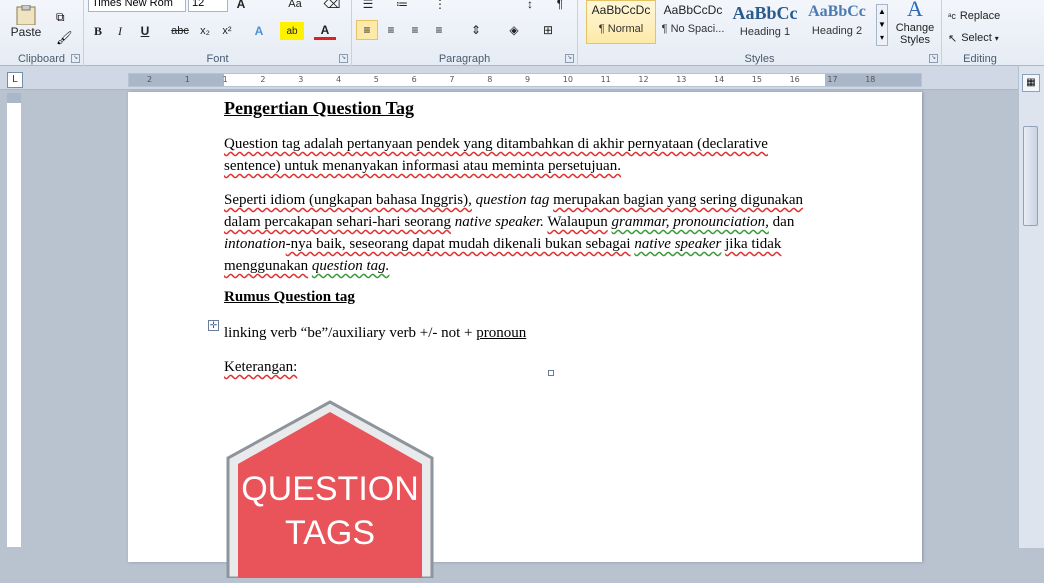 The height and width of the screenshot is (583, 1044). I want to click on ruler-tick-label: 17, so click(832, 79).